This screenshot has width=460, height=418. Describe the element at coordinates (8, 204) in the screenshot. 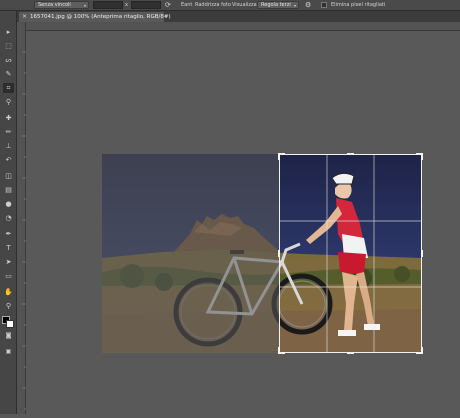

I see `blur-tool-icon: ●` at that location.